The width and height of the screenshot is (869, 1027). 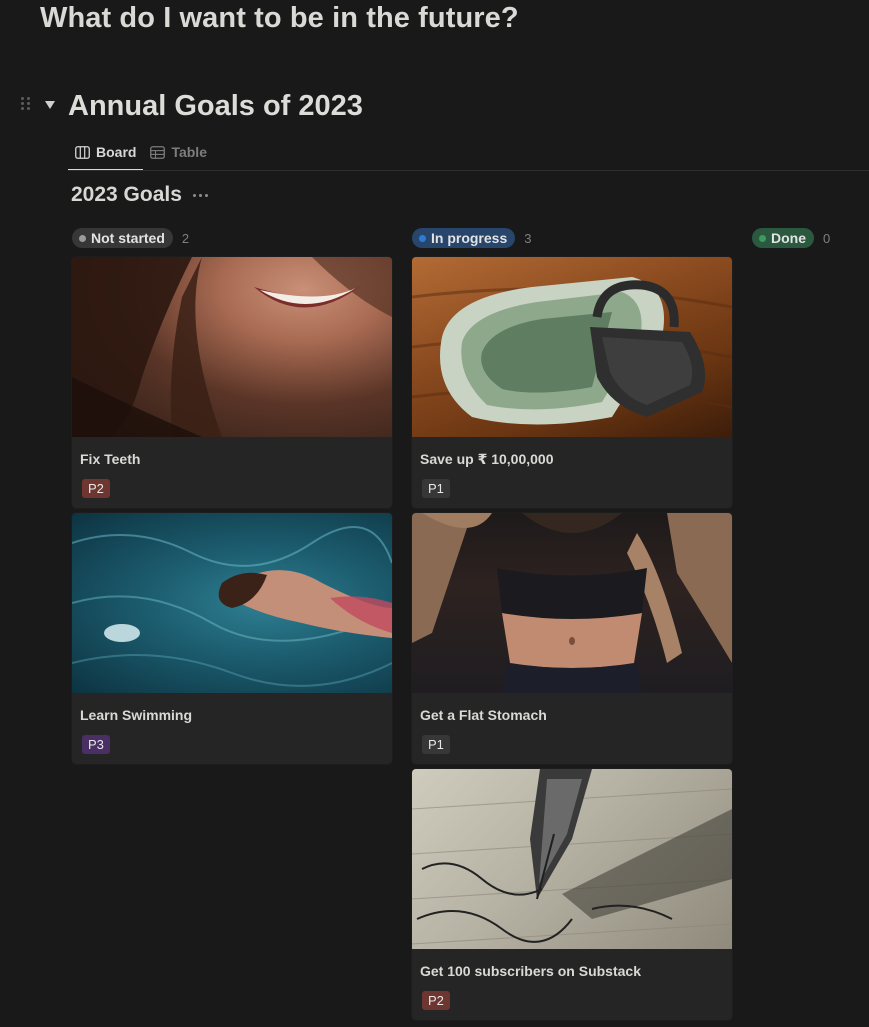 I want to click on view-tabs: Board Table, so click(x=141, y=154).